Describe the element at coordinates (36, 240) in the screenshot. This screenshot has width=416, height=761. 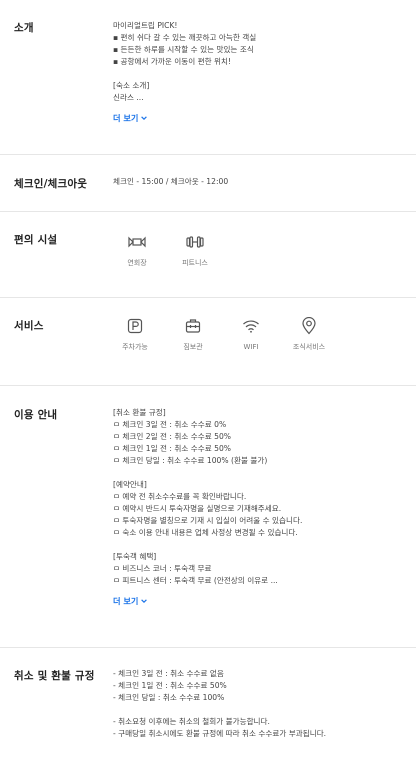
I see `facilities-title: 편의 시설` at that location.